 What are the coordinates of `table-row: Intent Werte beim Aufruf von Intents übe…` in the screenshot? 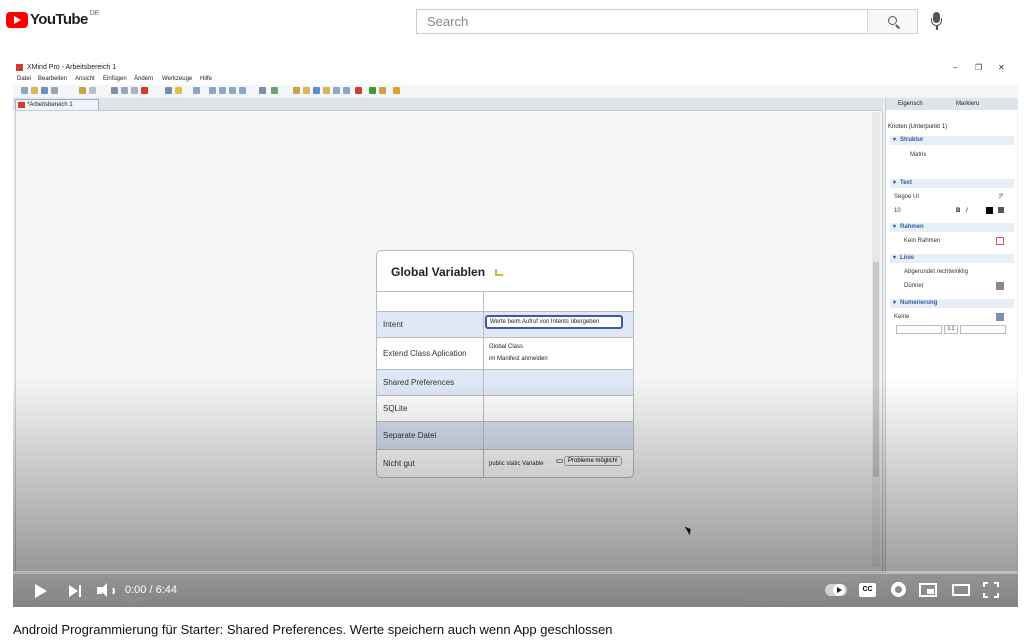 It's located at (505, 324).